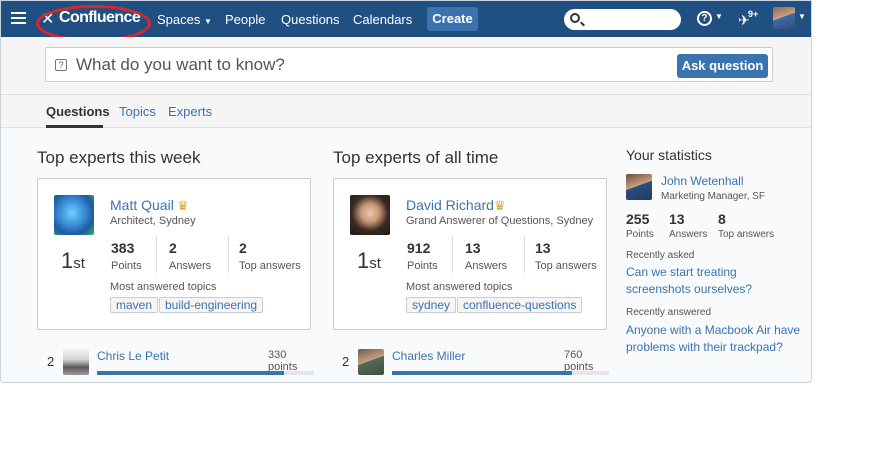  What do you see at coordinates (142, 205) in the screenshot?
I see `expert-name: Matt Quail` at bounding box center [142, 205].